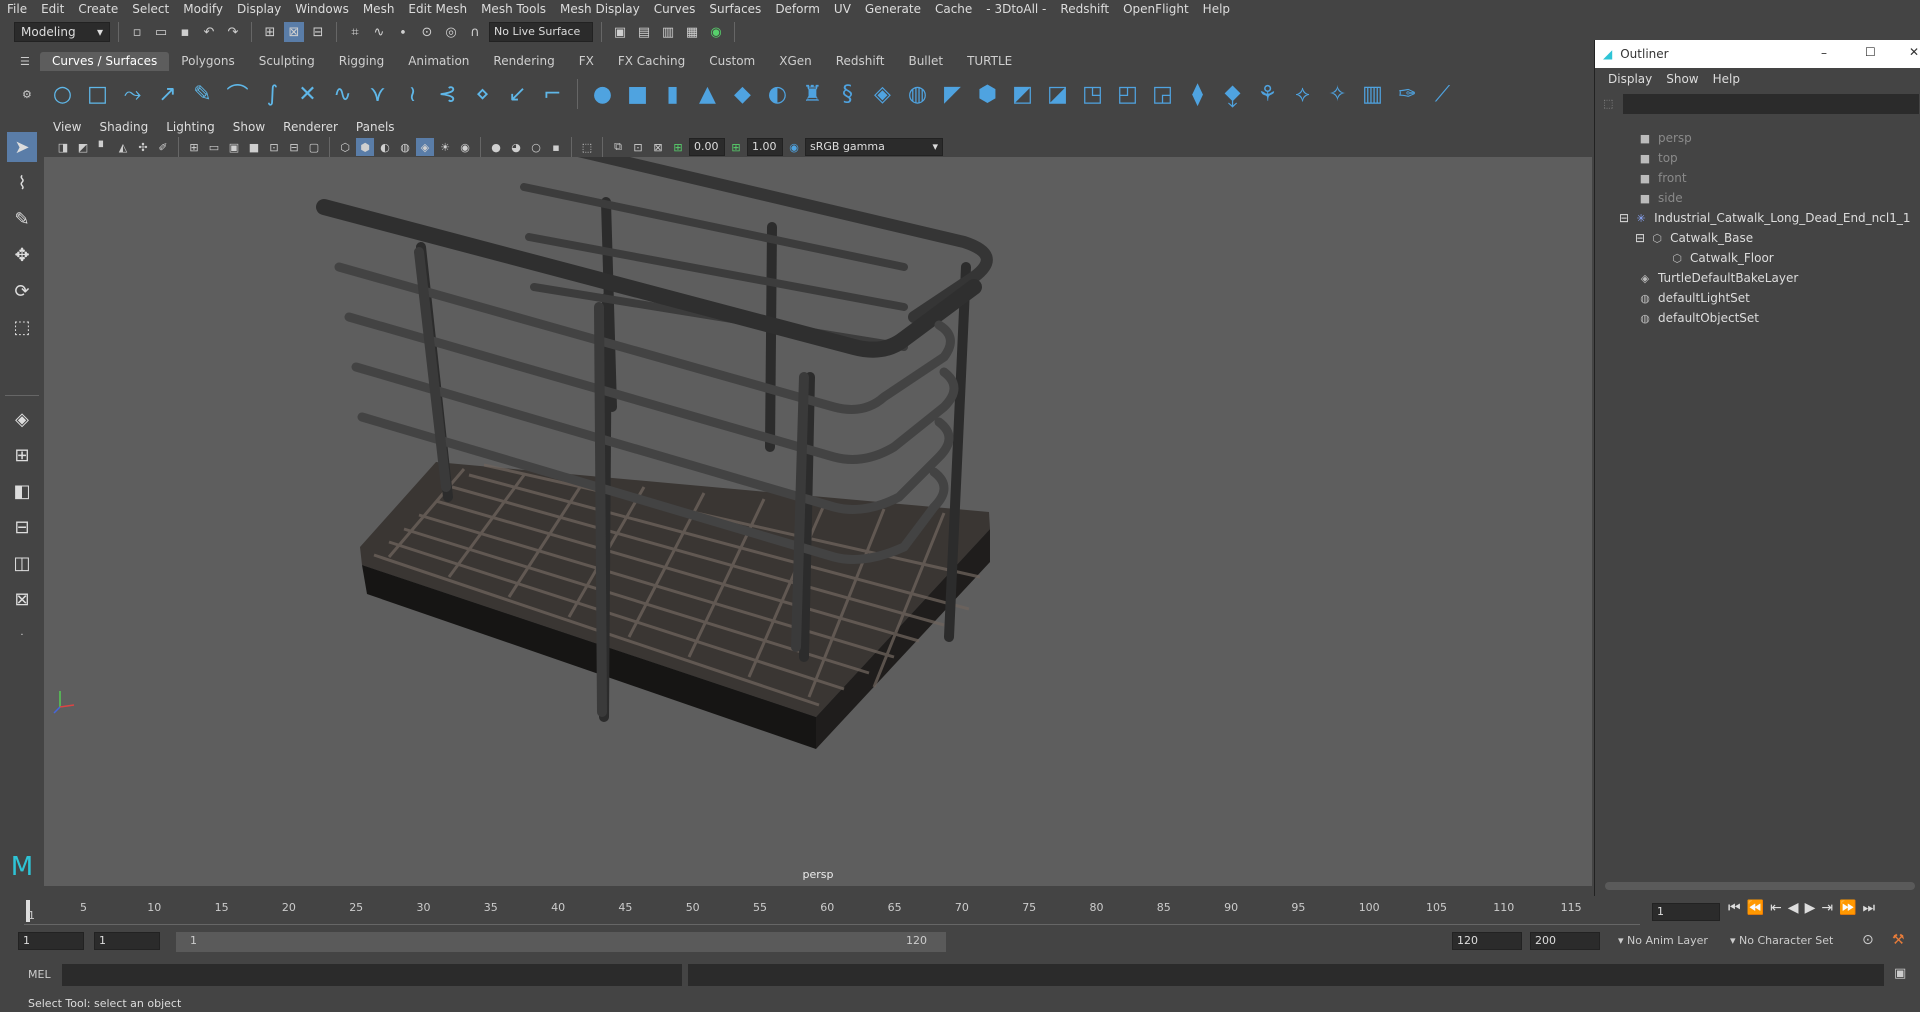 This screenshot has width=1920, height=1012. What do you see at coordinates (765, 147) in the screenshot?
I see `gamma-field: 1.00` at bounding box center [765, 147].